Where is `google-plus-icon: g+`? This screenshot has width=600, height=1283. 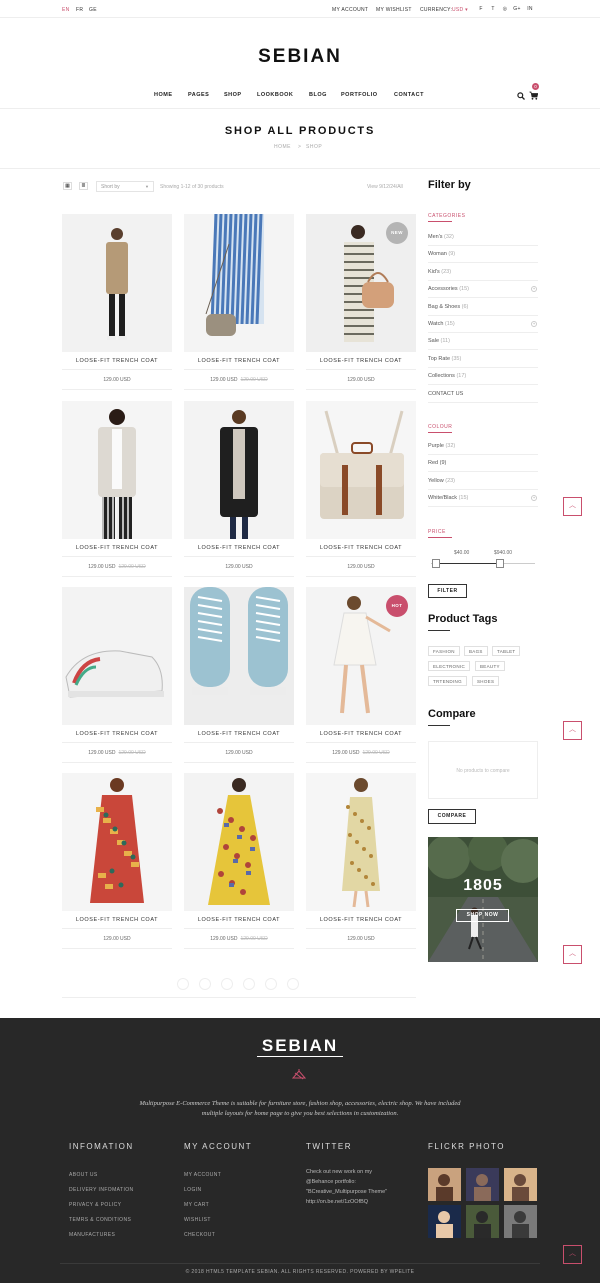
google-plus-icon: g+ is located at coordinates (517, 9).